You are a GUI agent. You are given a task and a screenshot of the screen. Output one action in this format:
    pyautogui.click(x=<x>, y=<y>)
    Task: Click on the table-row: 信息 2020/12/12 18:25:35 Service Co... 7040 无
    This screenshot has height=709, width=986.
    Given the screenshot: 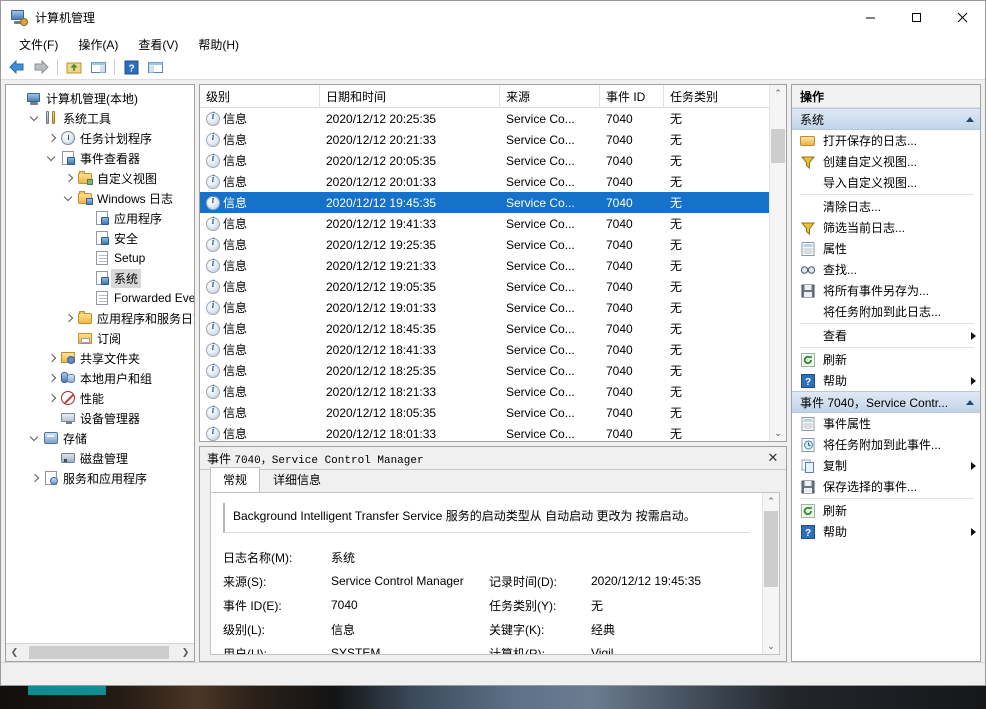 What is the action you would take?
    pyautogui.click(x=484, y=370)
    